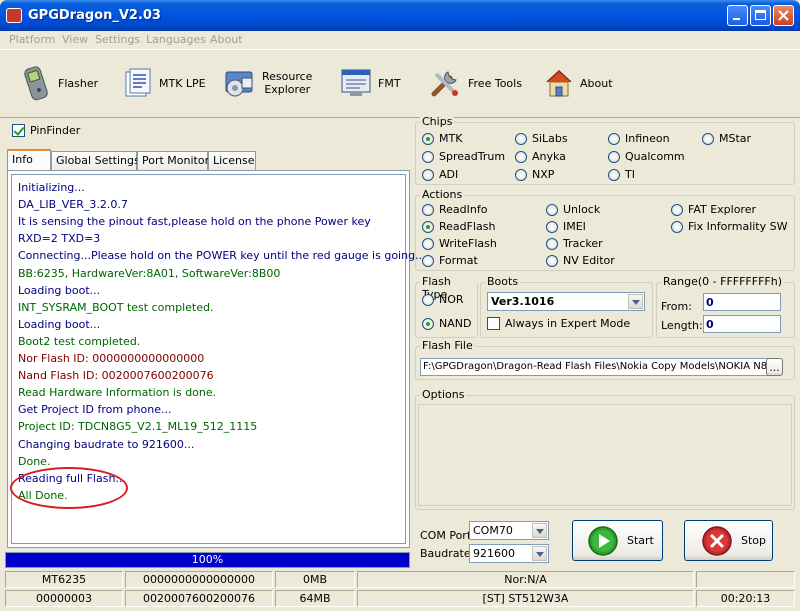  What do you see at coordinates (60, 83) in the screenshot?
I see `flasher-button: Flasher` at bounding box center [60, 83].